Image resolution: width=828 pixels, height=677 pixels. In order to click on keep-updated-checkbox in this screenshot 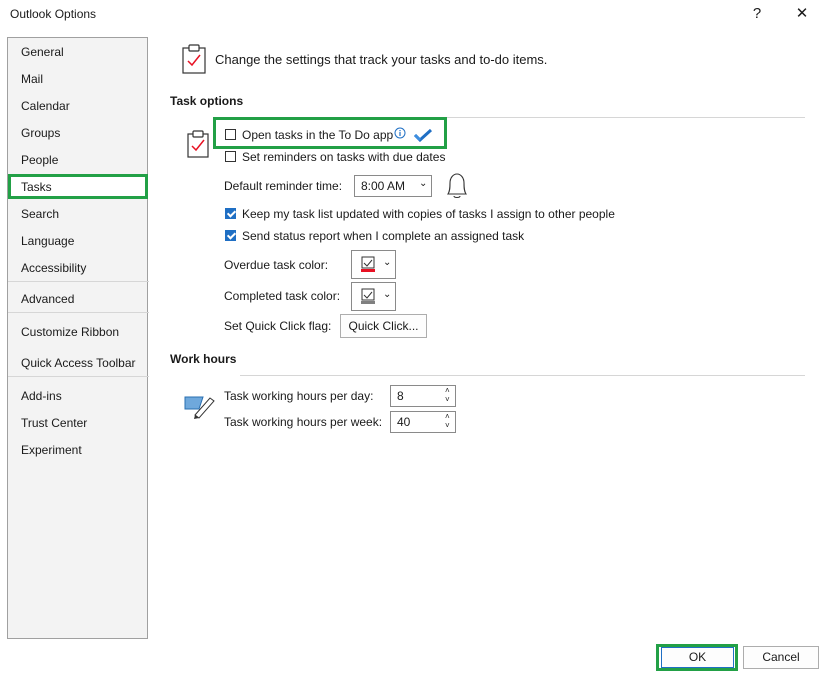, I will do `click(230, 213)`.